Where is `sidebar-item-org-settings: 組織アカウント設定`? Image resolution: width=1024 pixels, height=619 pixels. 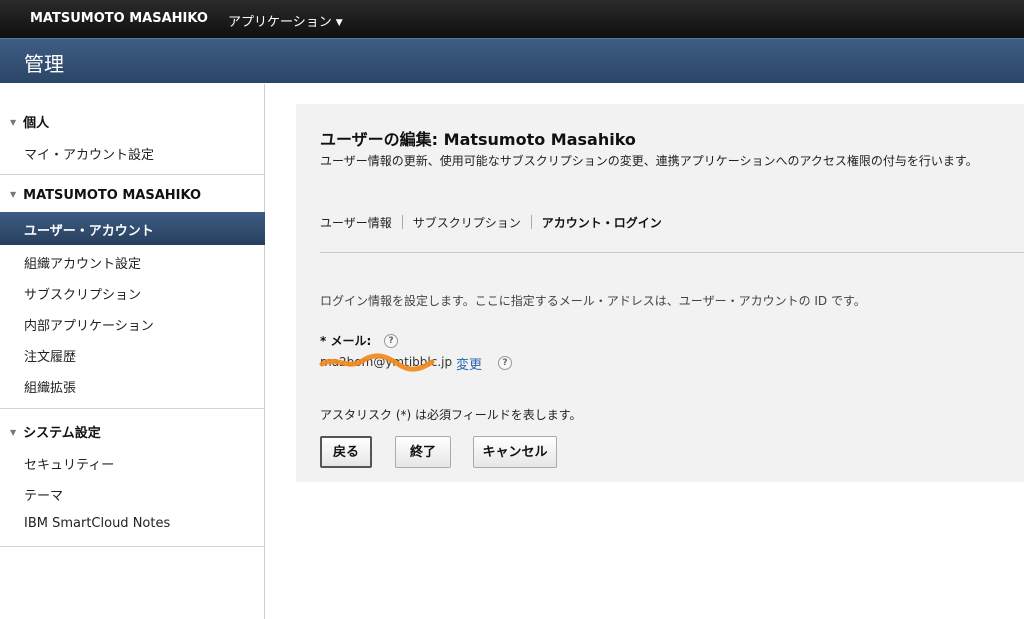
sidebar-item-org-settings: 組織アカウント設定 is located at coordinates (82, 262).